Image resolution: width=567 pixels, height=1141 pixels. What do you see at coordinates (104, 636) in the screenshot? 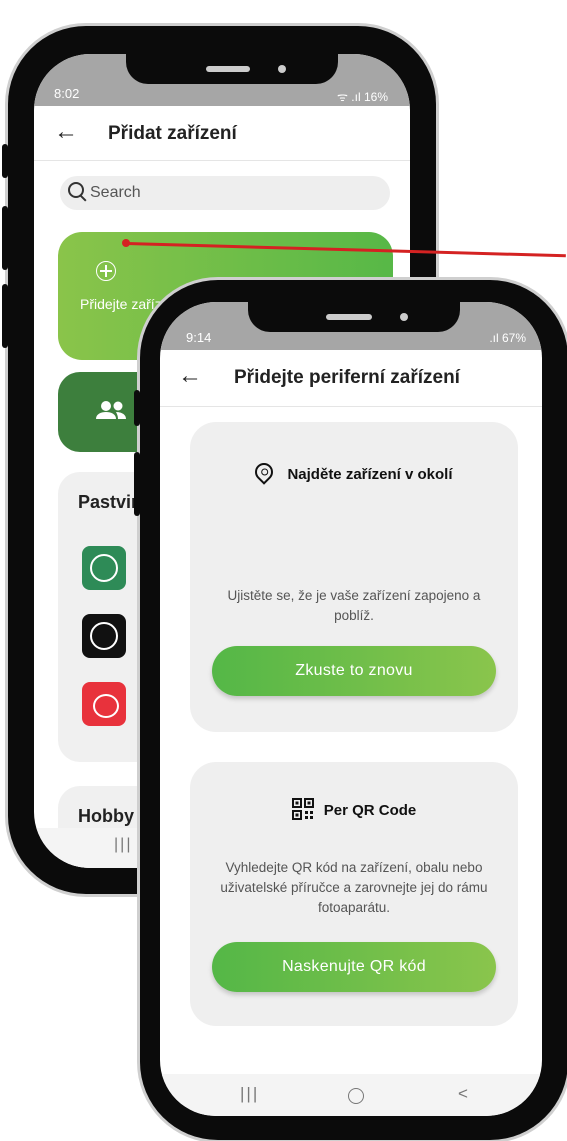
I see `device-charger-black-icon` at bounding box center [104, 636].